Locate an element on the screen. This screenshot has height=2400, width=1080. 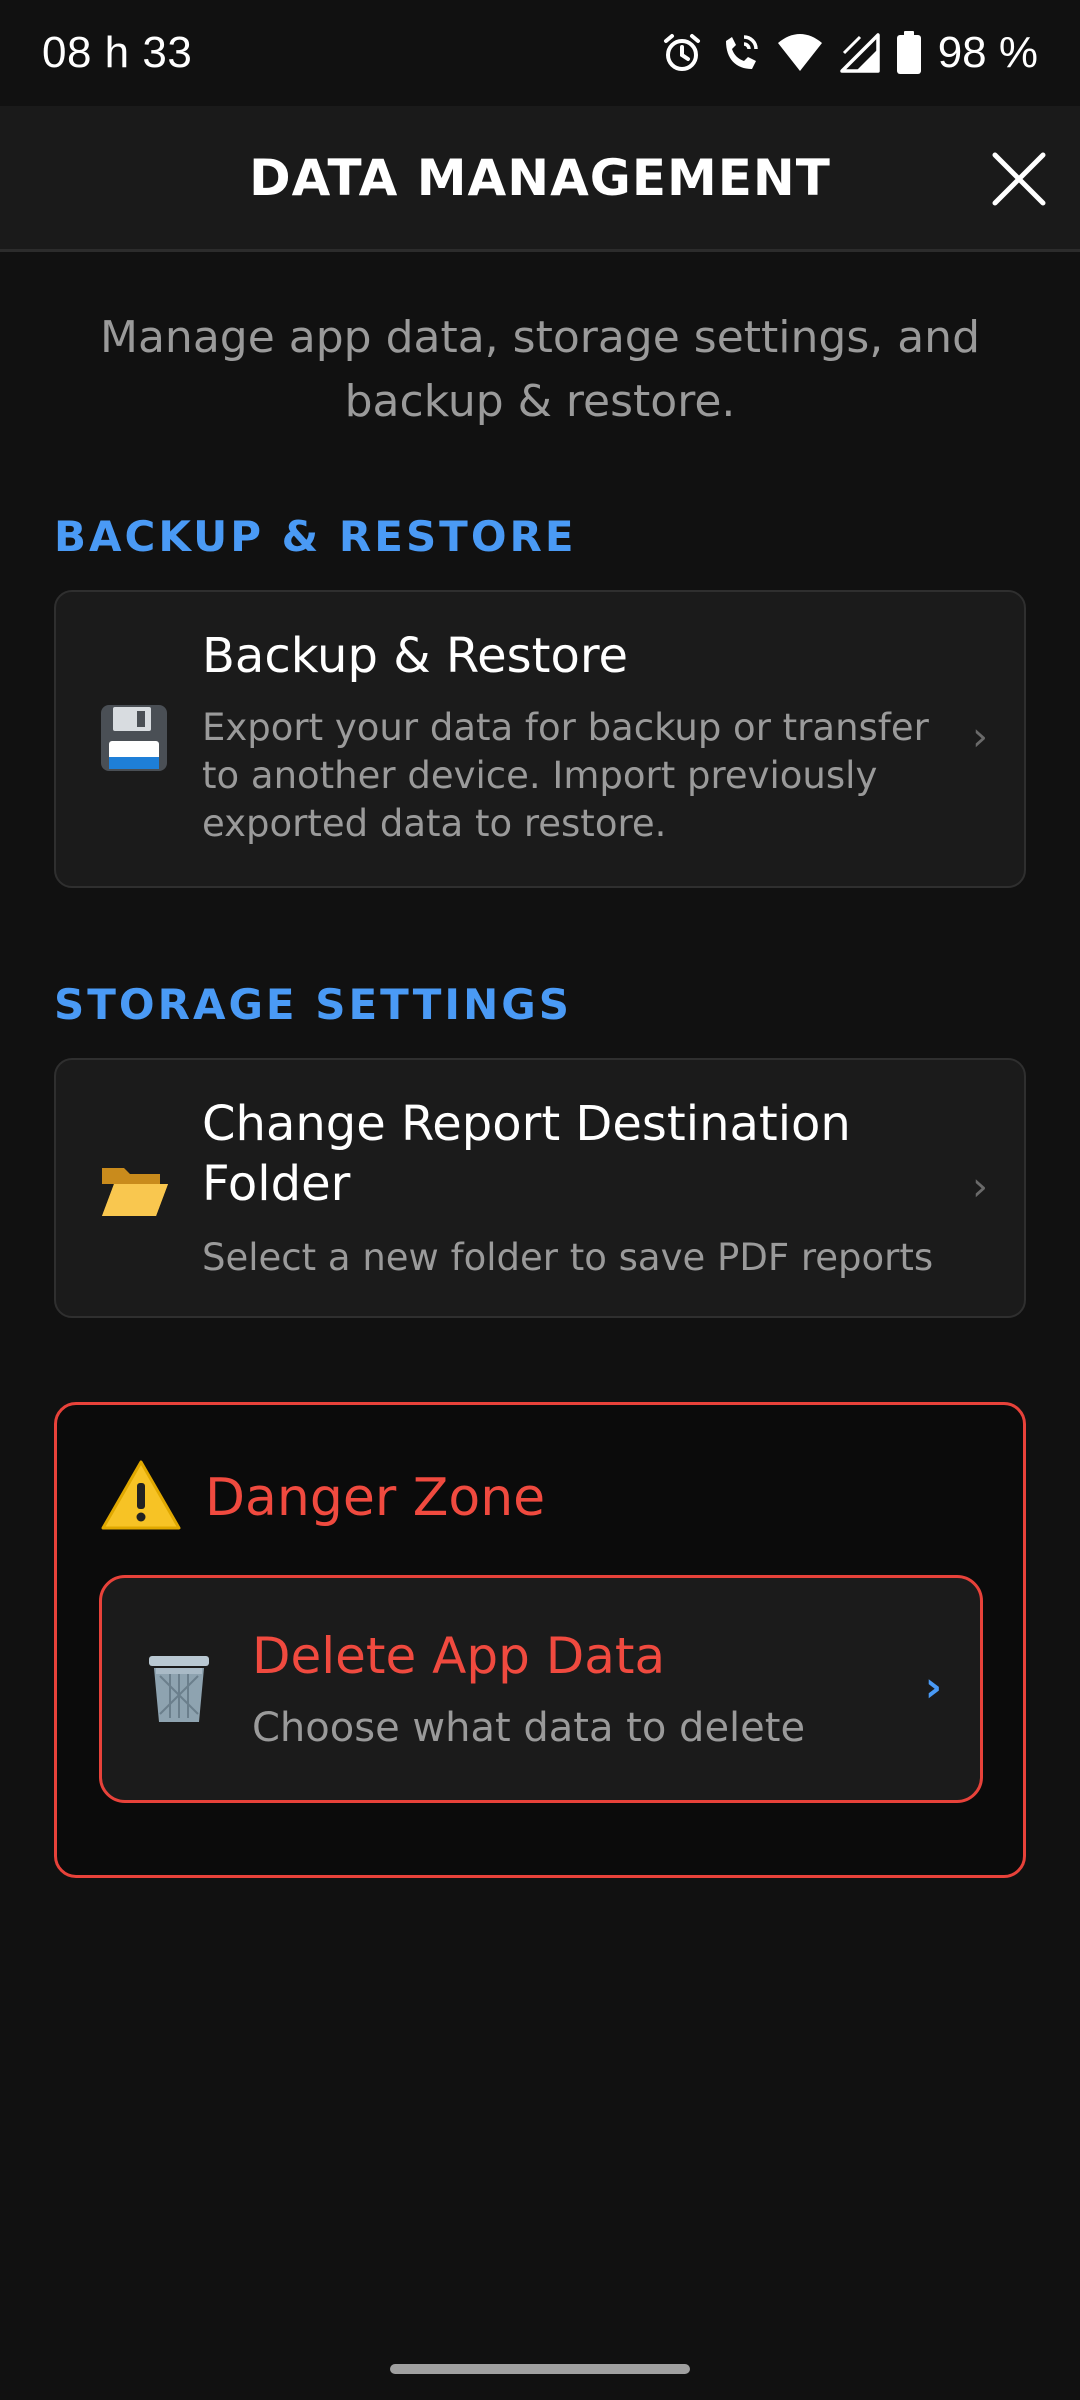
battery-icon is located at coordinates (909, 53).